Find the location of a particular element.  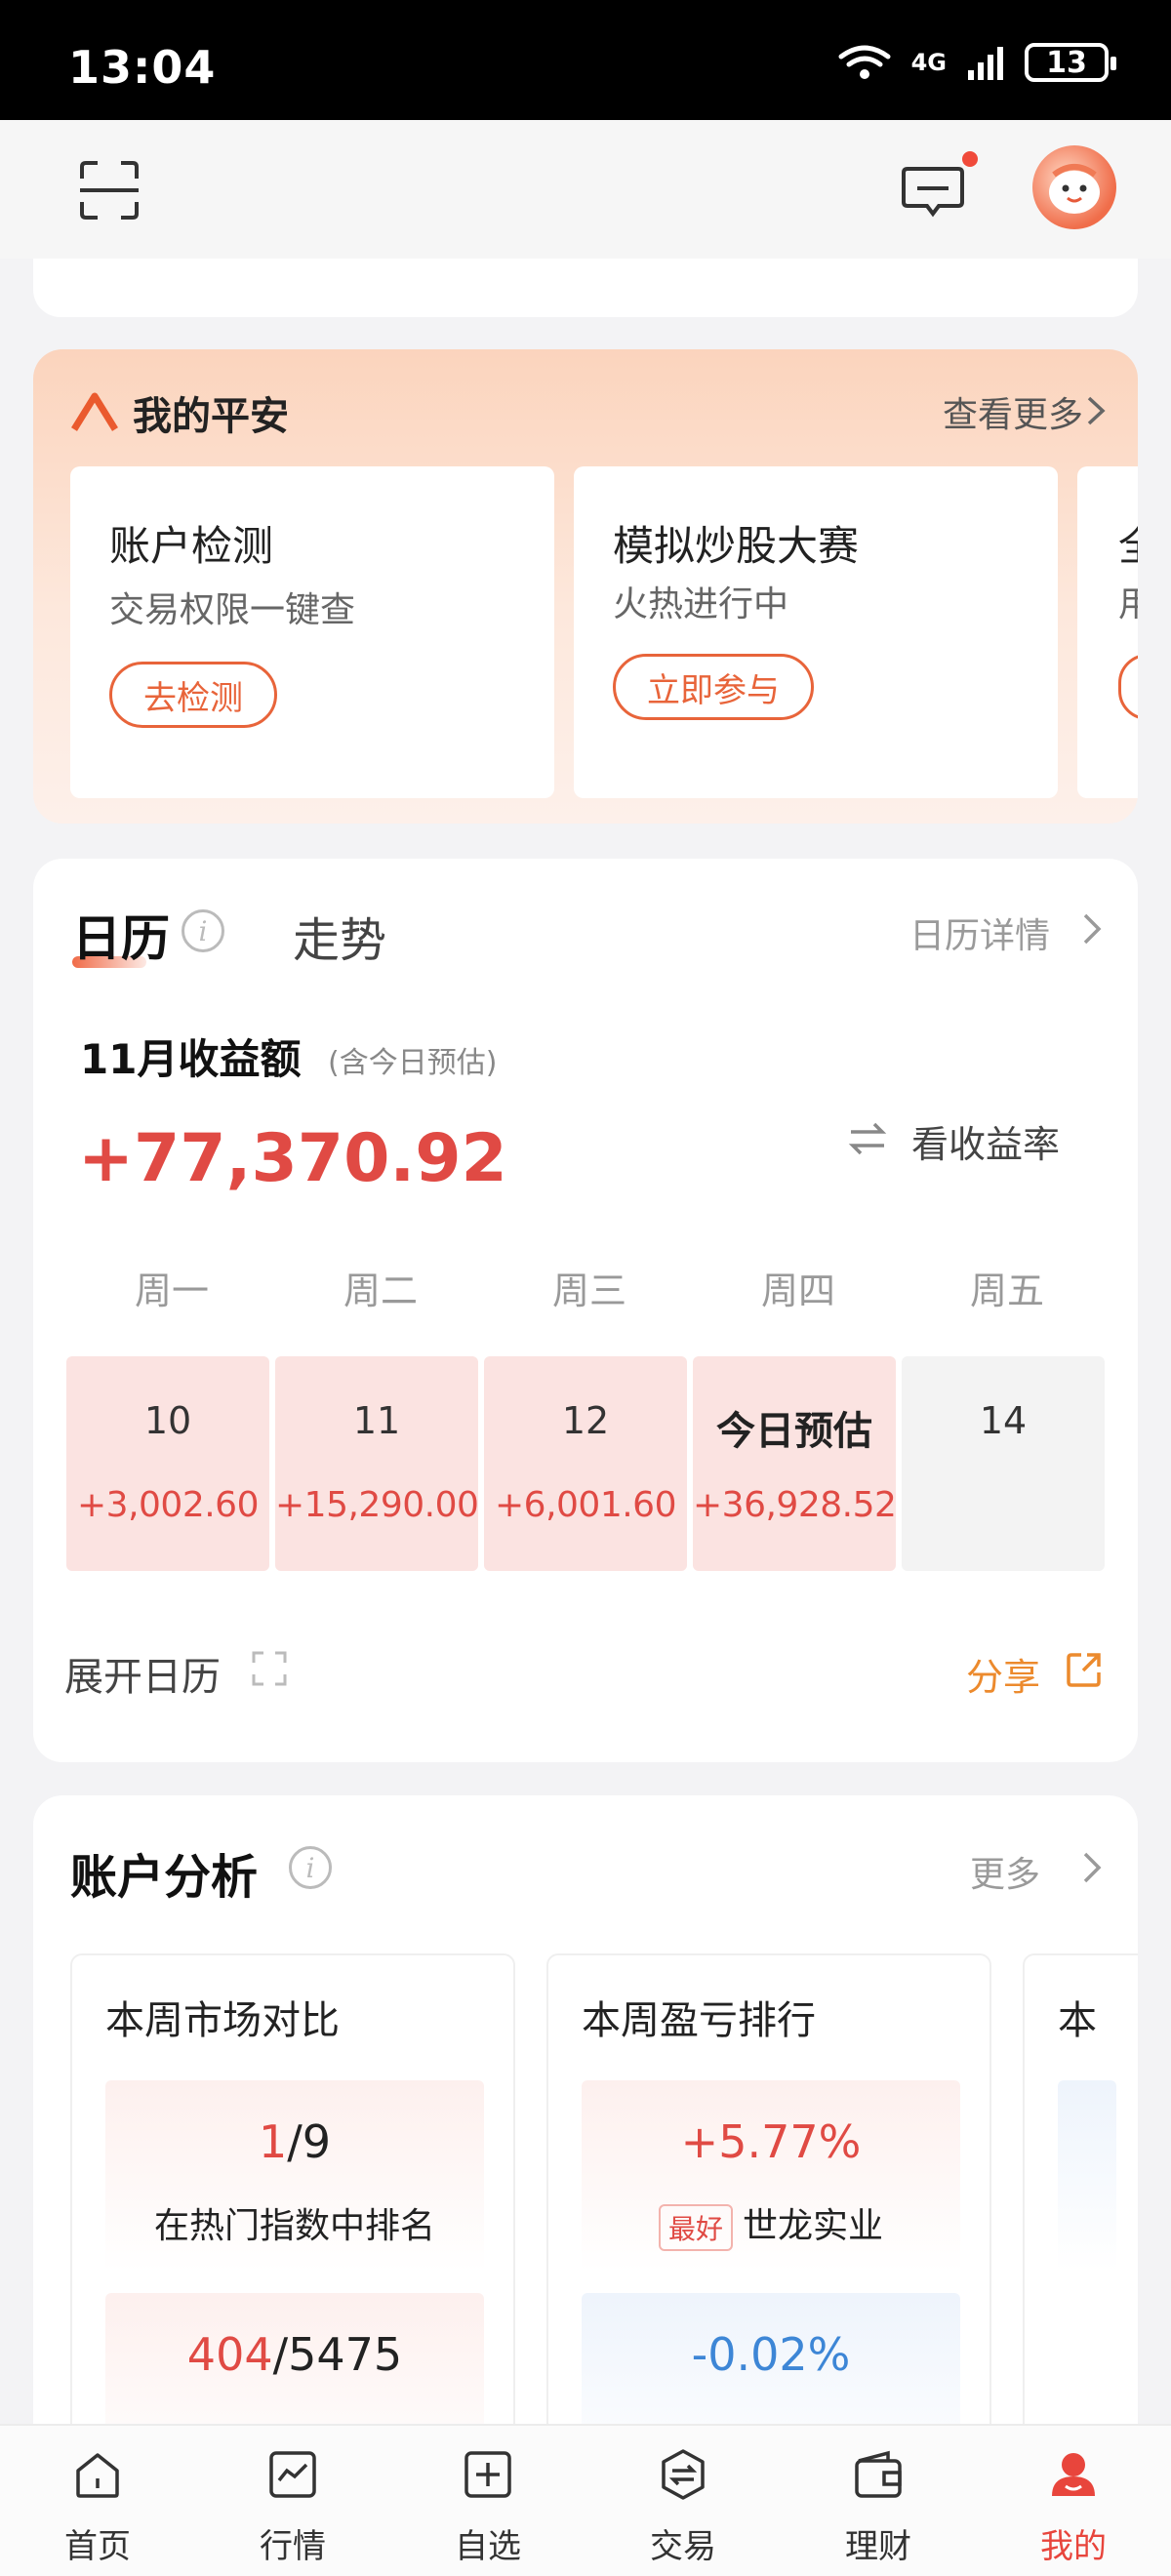

rank-total: /9 is located at coordinates (309, 2141).